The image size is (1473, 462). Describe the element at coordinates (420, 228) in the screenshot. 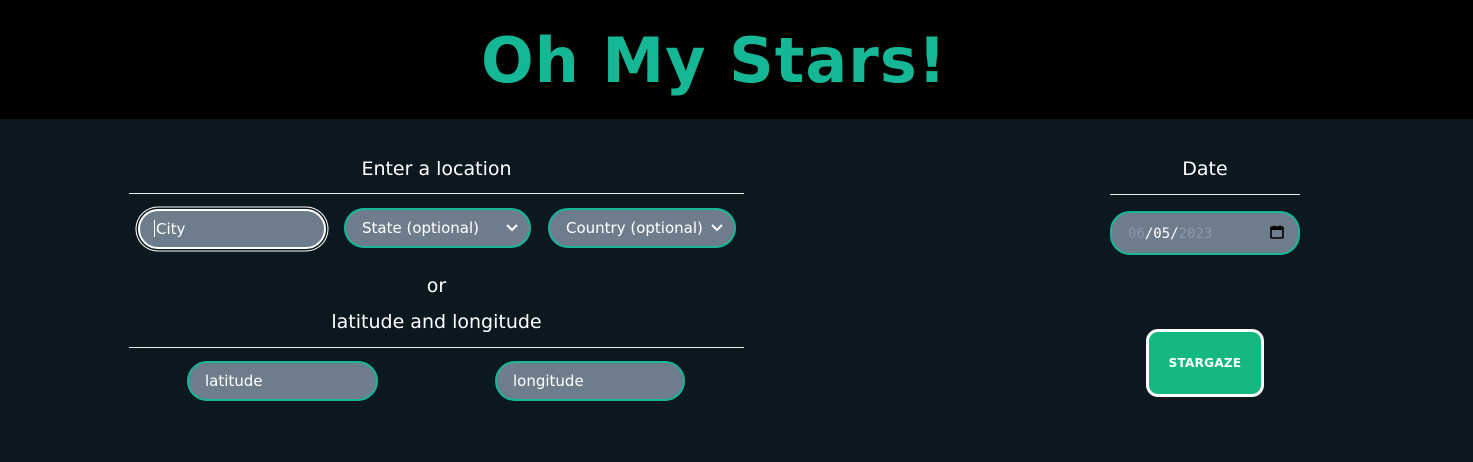

I see `state-select-value: State (optional)` at that location.